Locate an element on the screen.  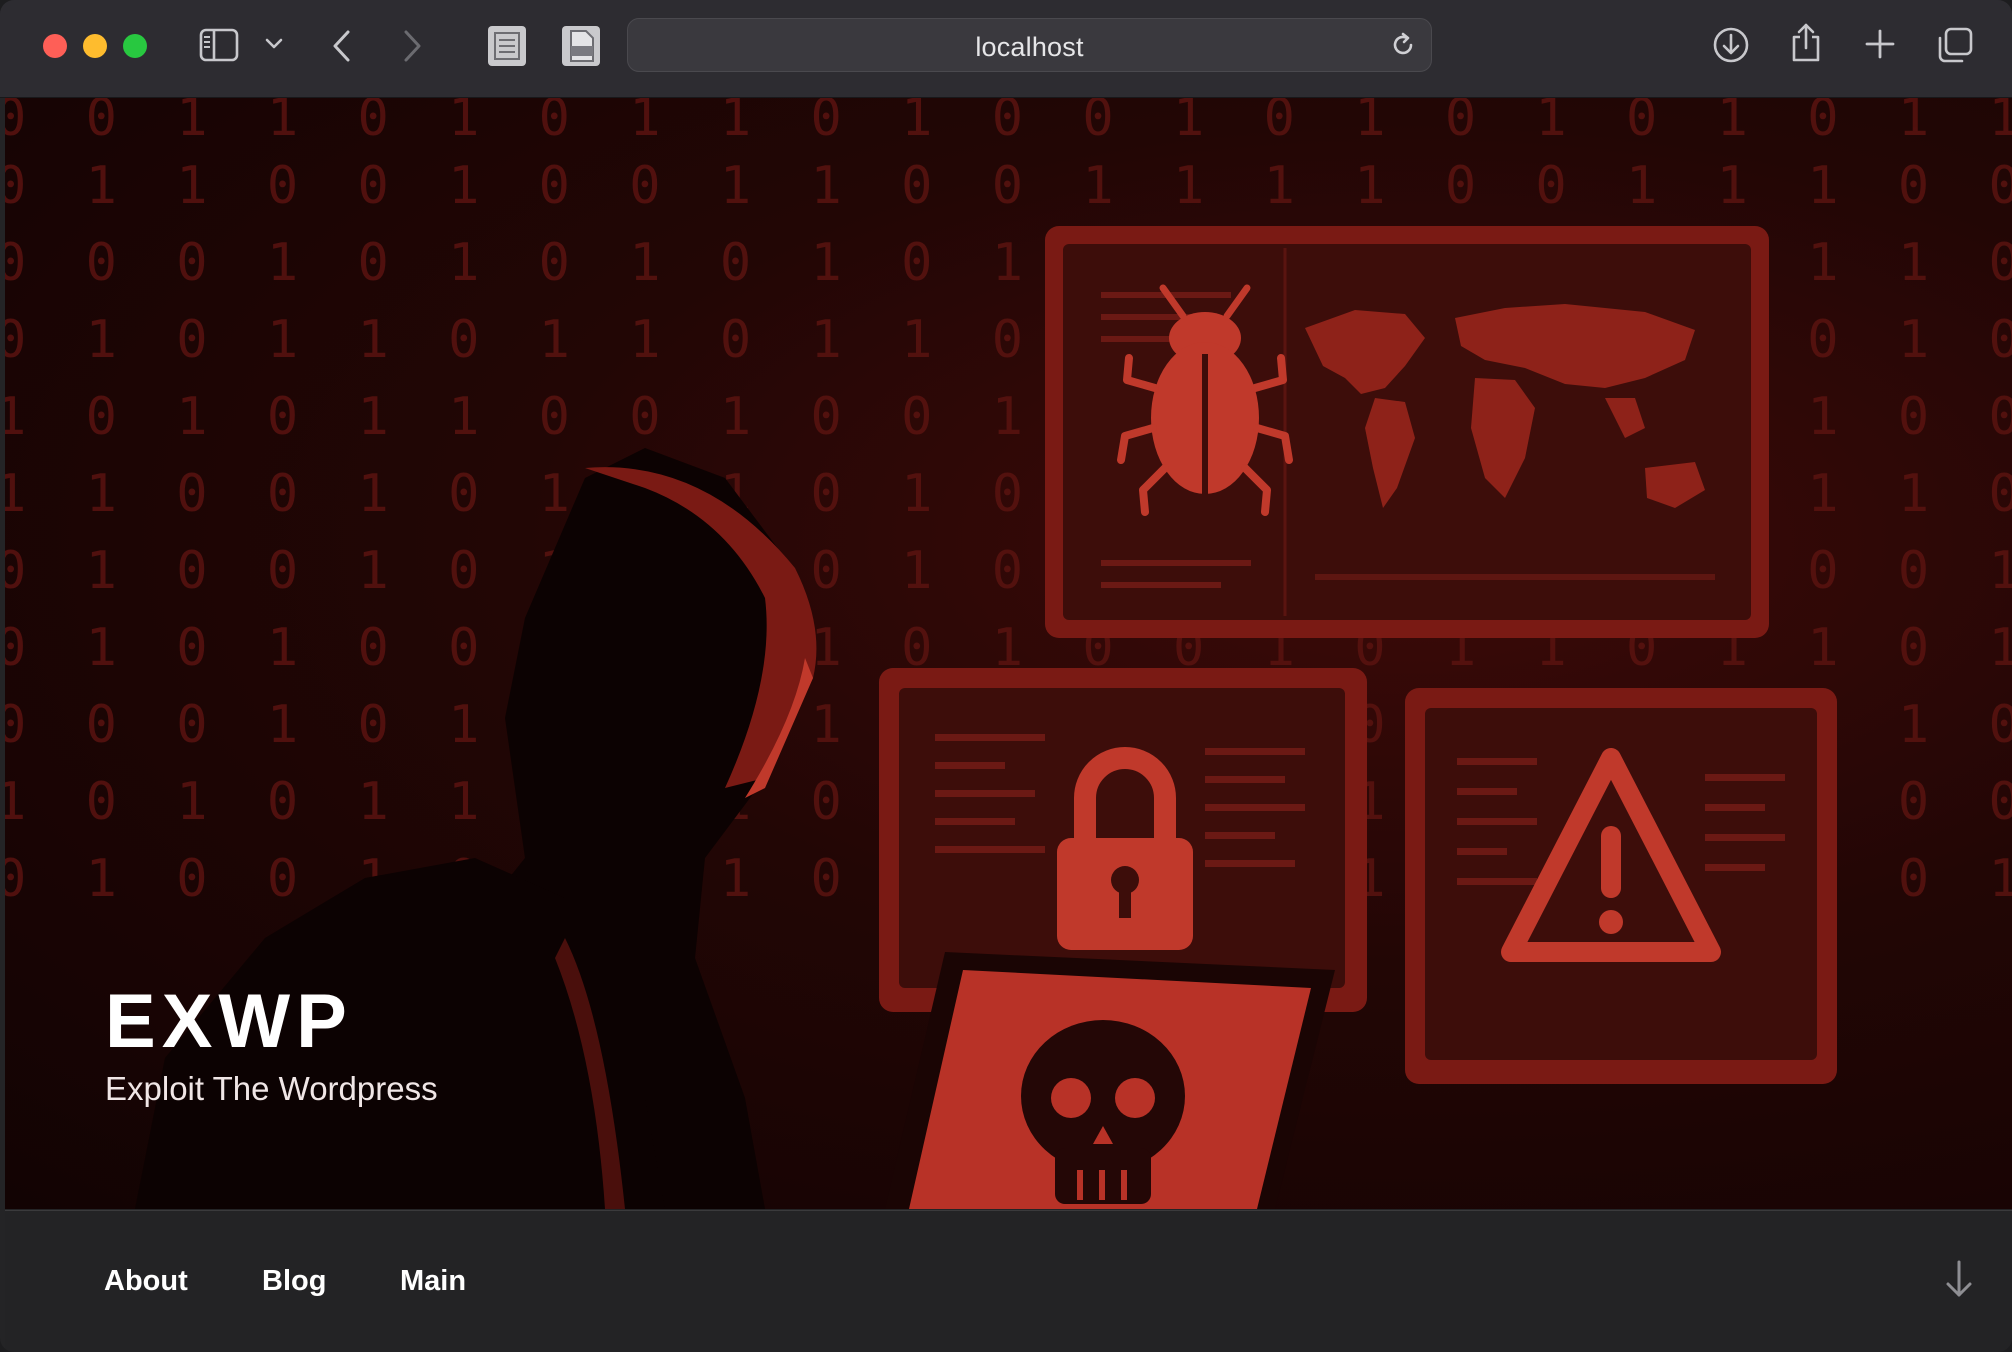
monitor-warning is located at coordinates (1621, 886).